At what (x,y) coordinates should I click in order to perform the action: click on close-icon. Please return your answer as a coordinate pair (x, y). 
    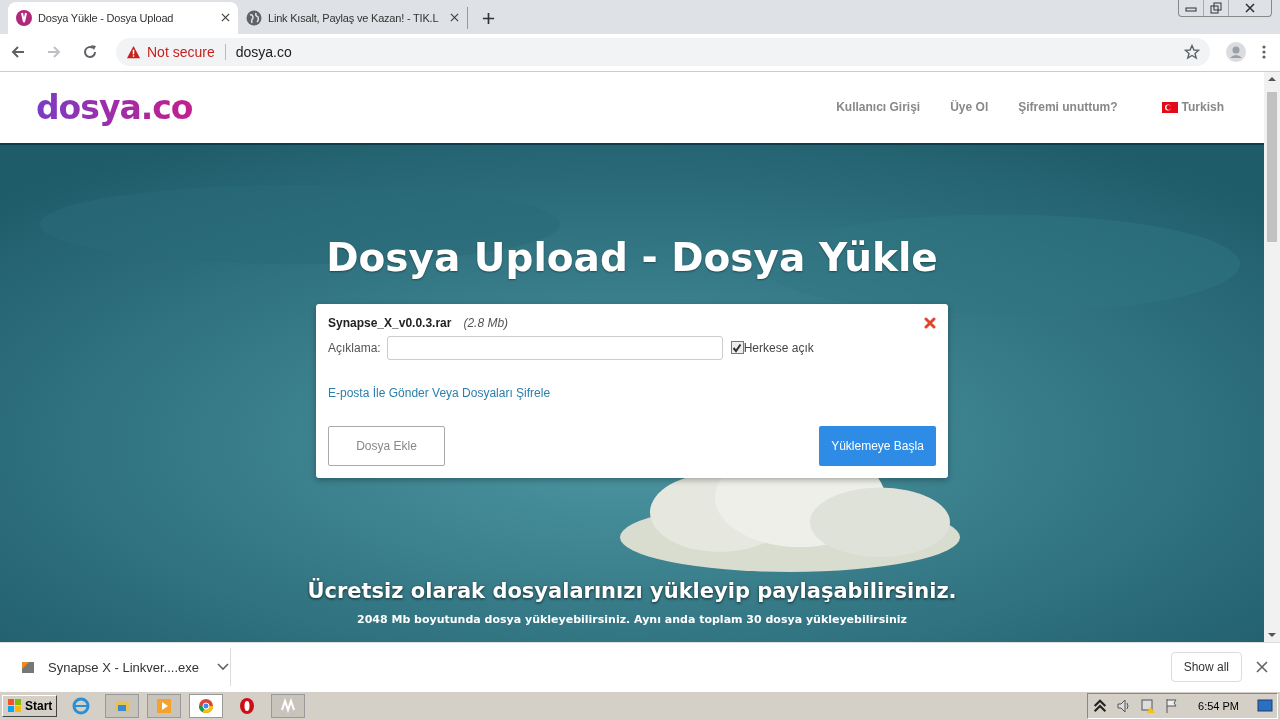
    Looking at the image, I should click on (1262, 667).